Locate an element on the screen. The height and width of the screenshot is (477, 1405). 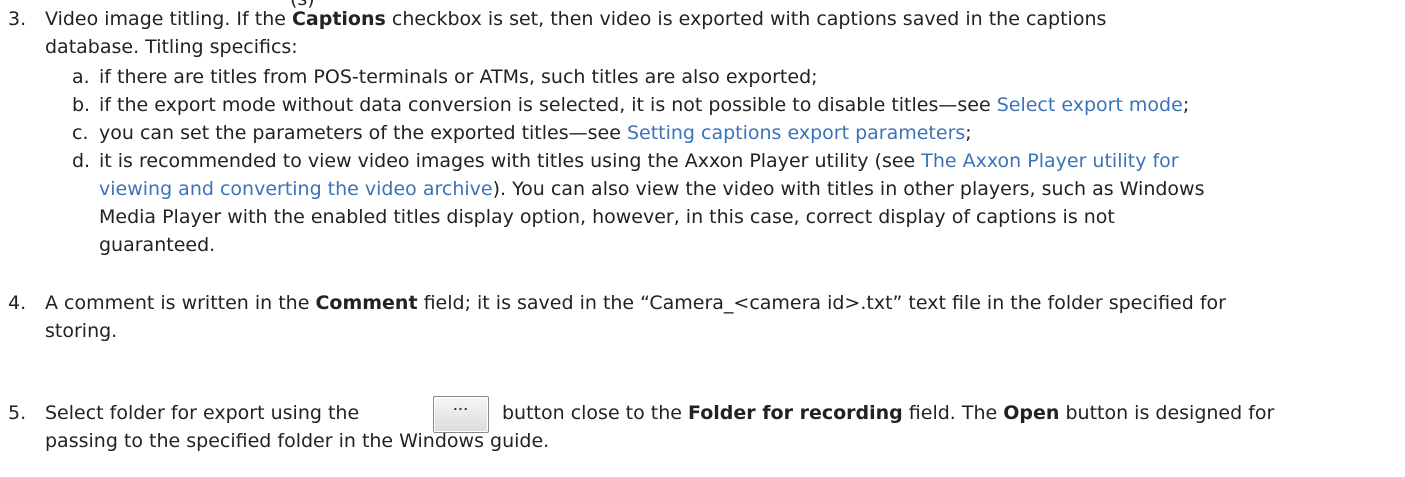
item4-text: A comment is written in the is located at coordinates (180, 303).